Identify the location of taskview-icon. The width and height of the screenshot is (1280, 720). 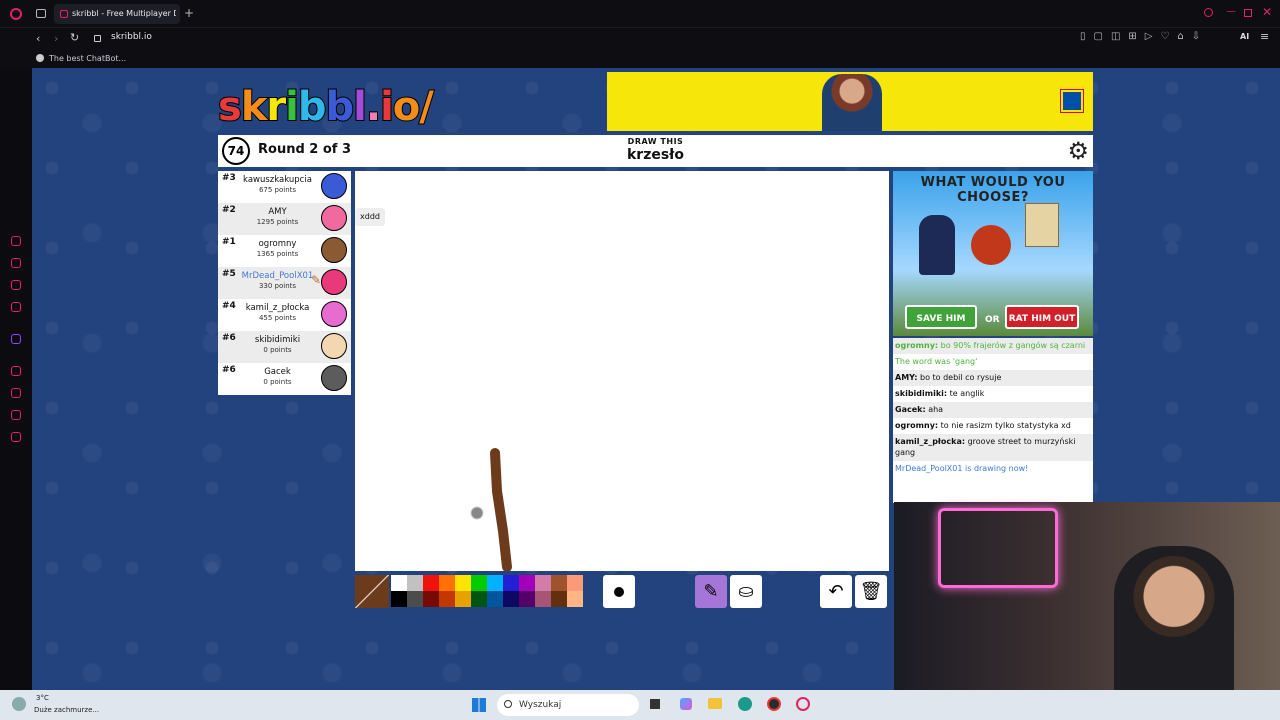
(655, 704).